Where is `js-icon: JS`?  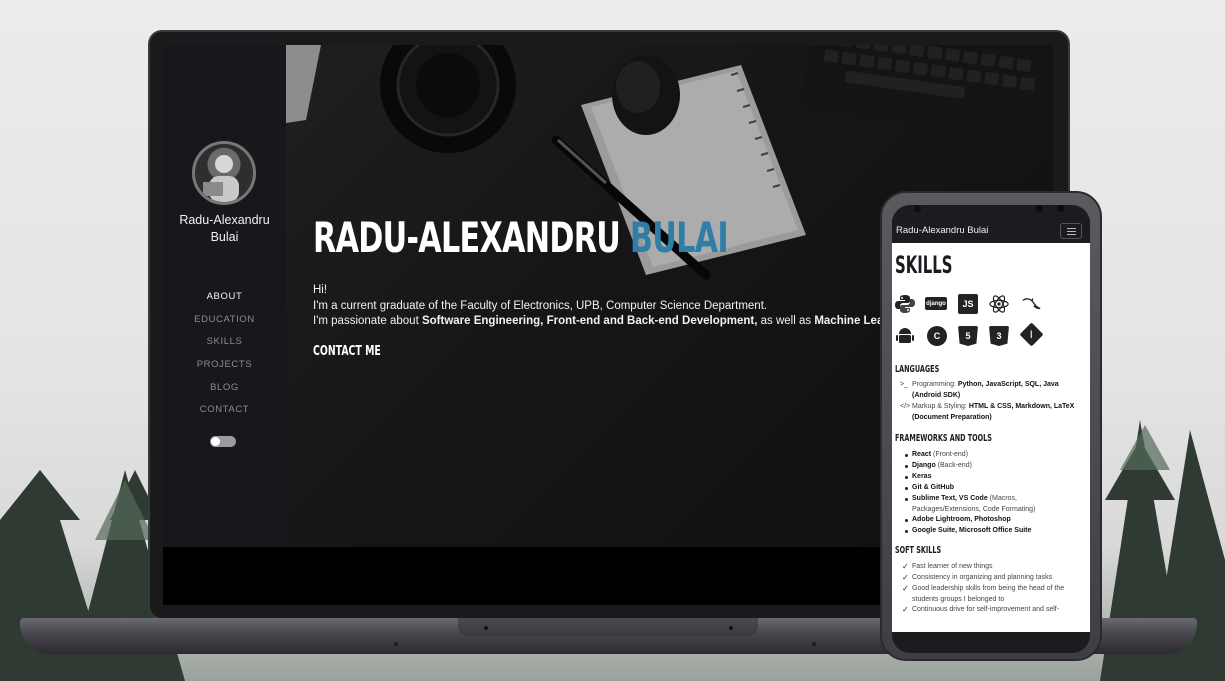
js-icon: JS is located at coordinates (968, 304).